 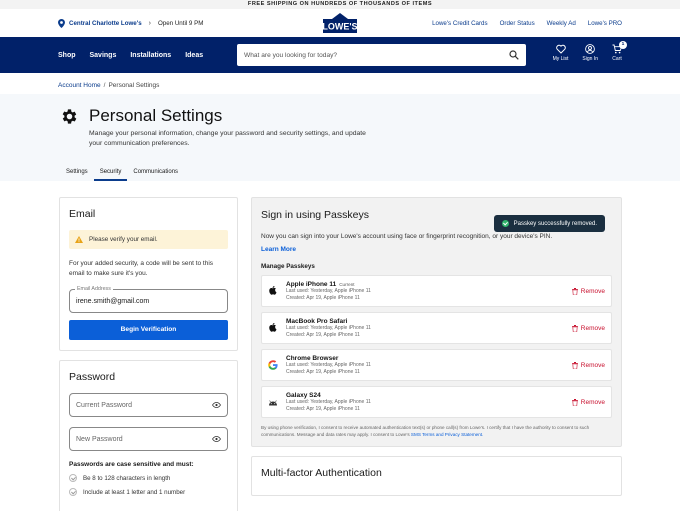 What do you see at coordinates (148, 330) in the screenshot?
I see `begin-verification-button: Begin Verification` at bounding box center [148, 330].